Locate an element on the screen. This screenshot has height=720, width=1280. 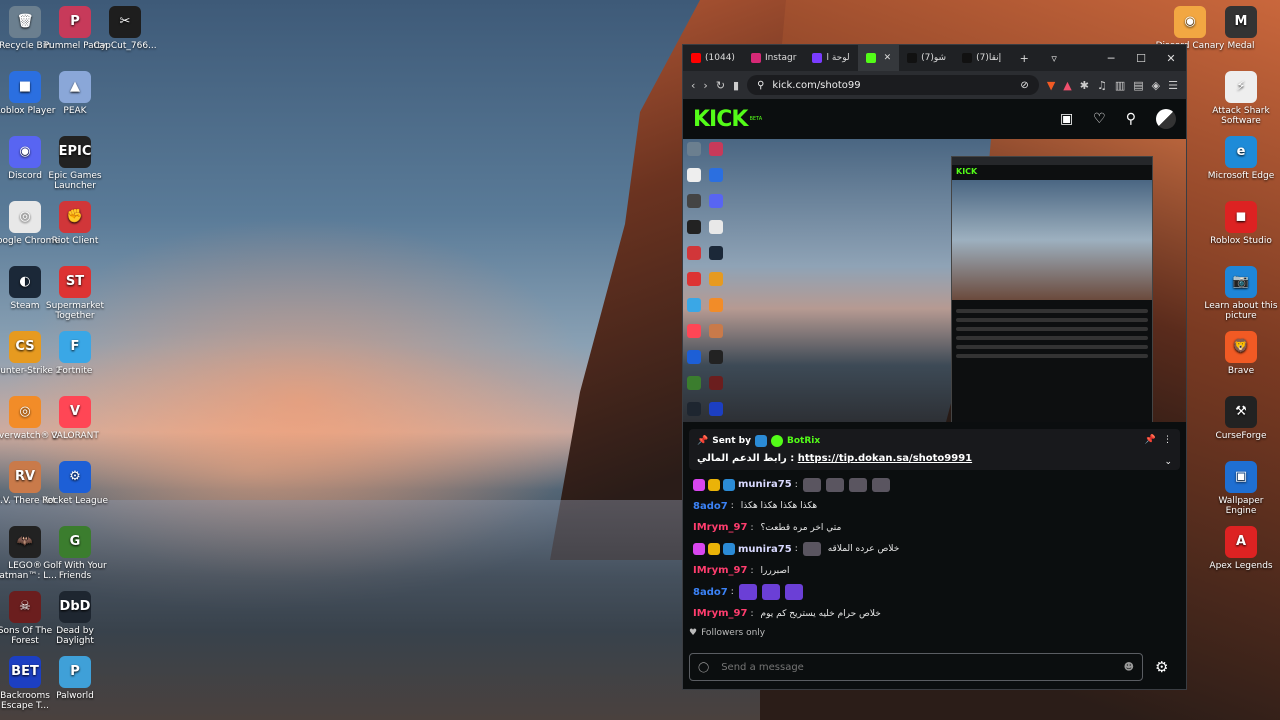
more-options-icon: ⋮ is located at coordinates (1167, 440).